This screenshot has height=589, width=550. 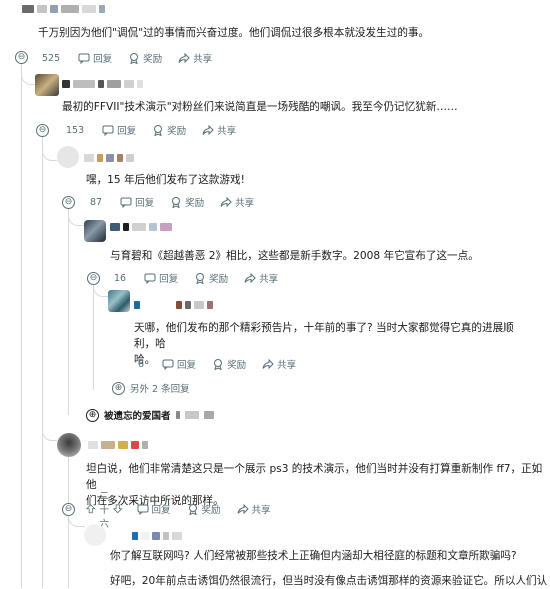 I want to click on more-replies-link: ⊕ 另外 2 条回复, so click(x=151, y=388).